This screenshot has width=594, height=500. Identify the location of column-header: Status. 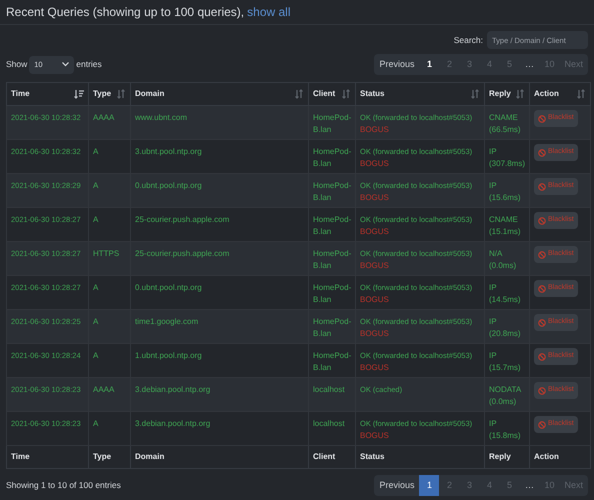
(420, 94).